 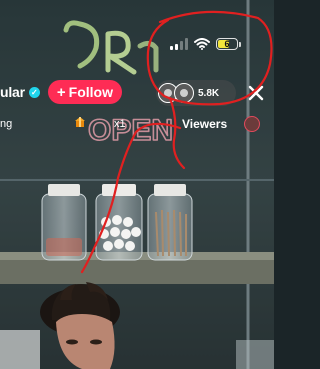 What do you see at coordinates (6, 124) in the screenshot?
I see `ranking-label: ng` at bounding box center [6, 124].